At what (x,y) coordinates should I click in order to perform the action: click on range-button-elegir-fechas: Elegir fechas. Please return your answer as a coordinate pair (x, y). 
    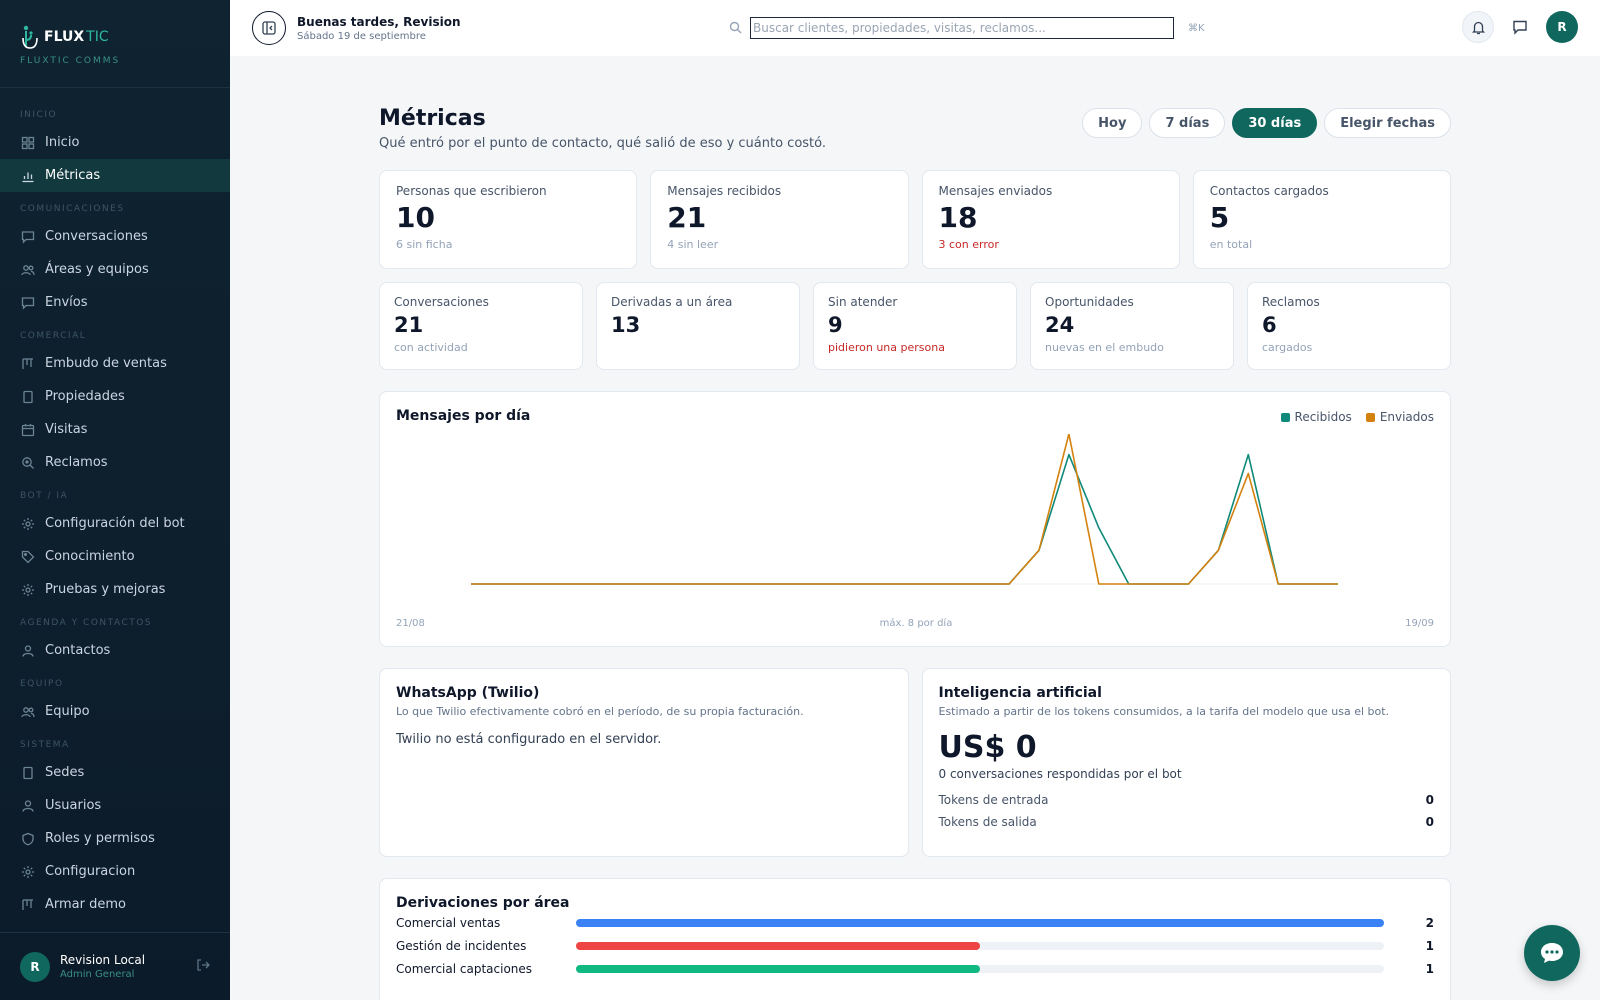
    Looking at the image, I should click on (1387, 123).